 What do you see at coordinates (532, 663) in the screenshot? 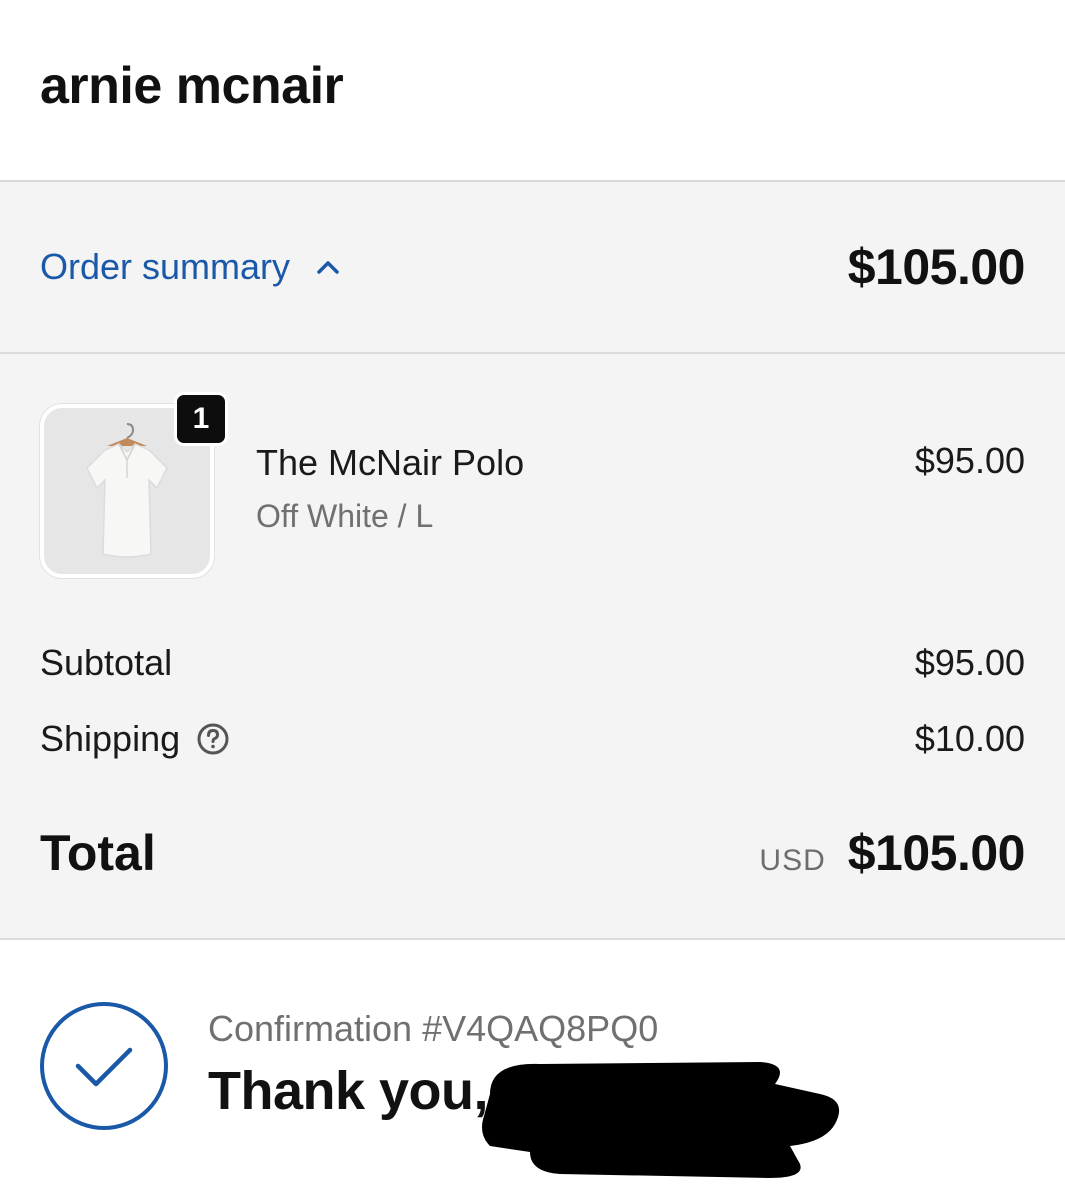
I see `subtotal-row: Subtotal $95.00` at bounding box center [532, 663].